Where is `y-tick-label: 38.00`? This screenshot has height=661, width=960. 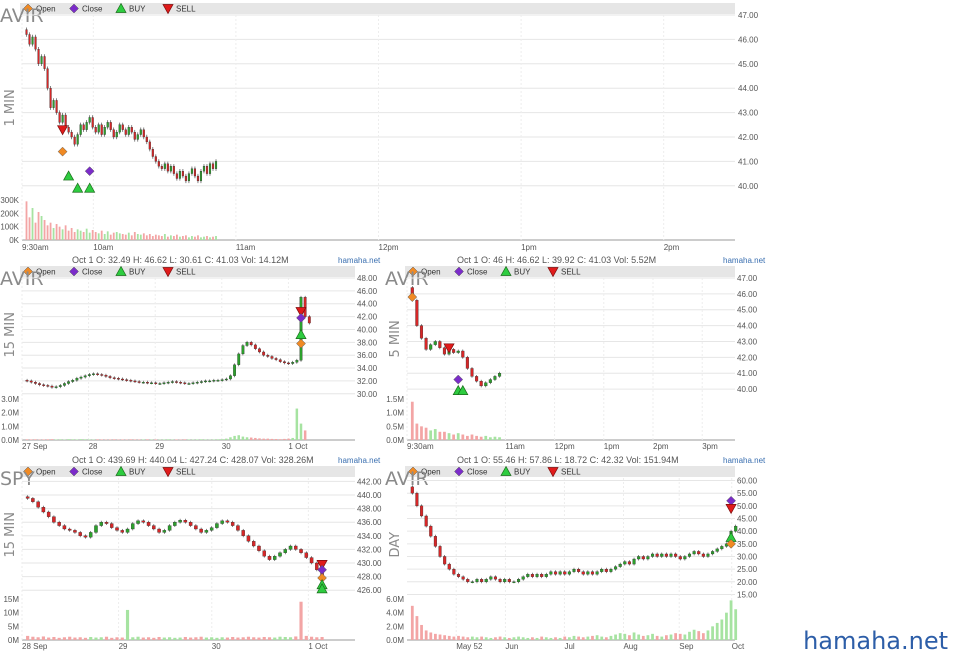
y-tick-label: 38.00 is located at coordinates (367, 342).